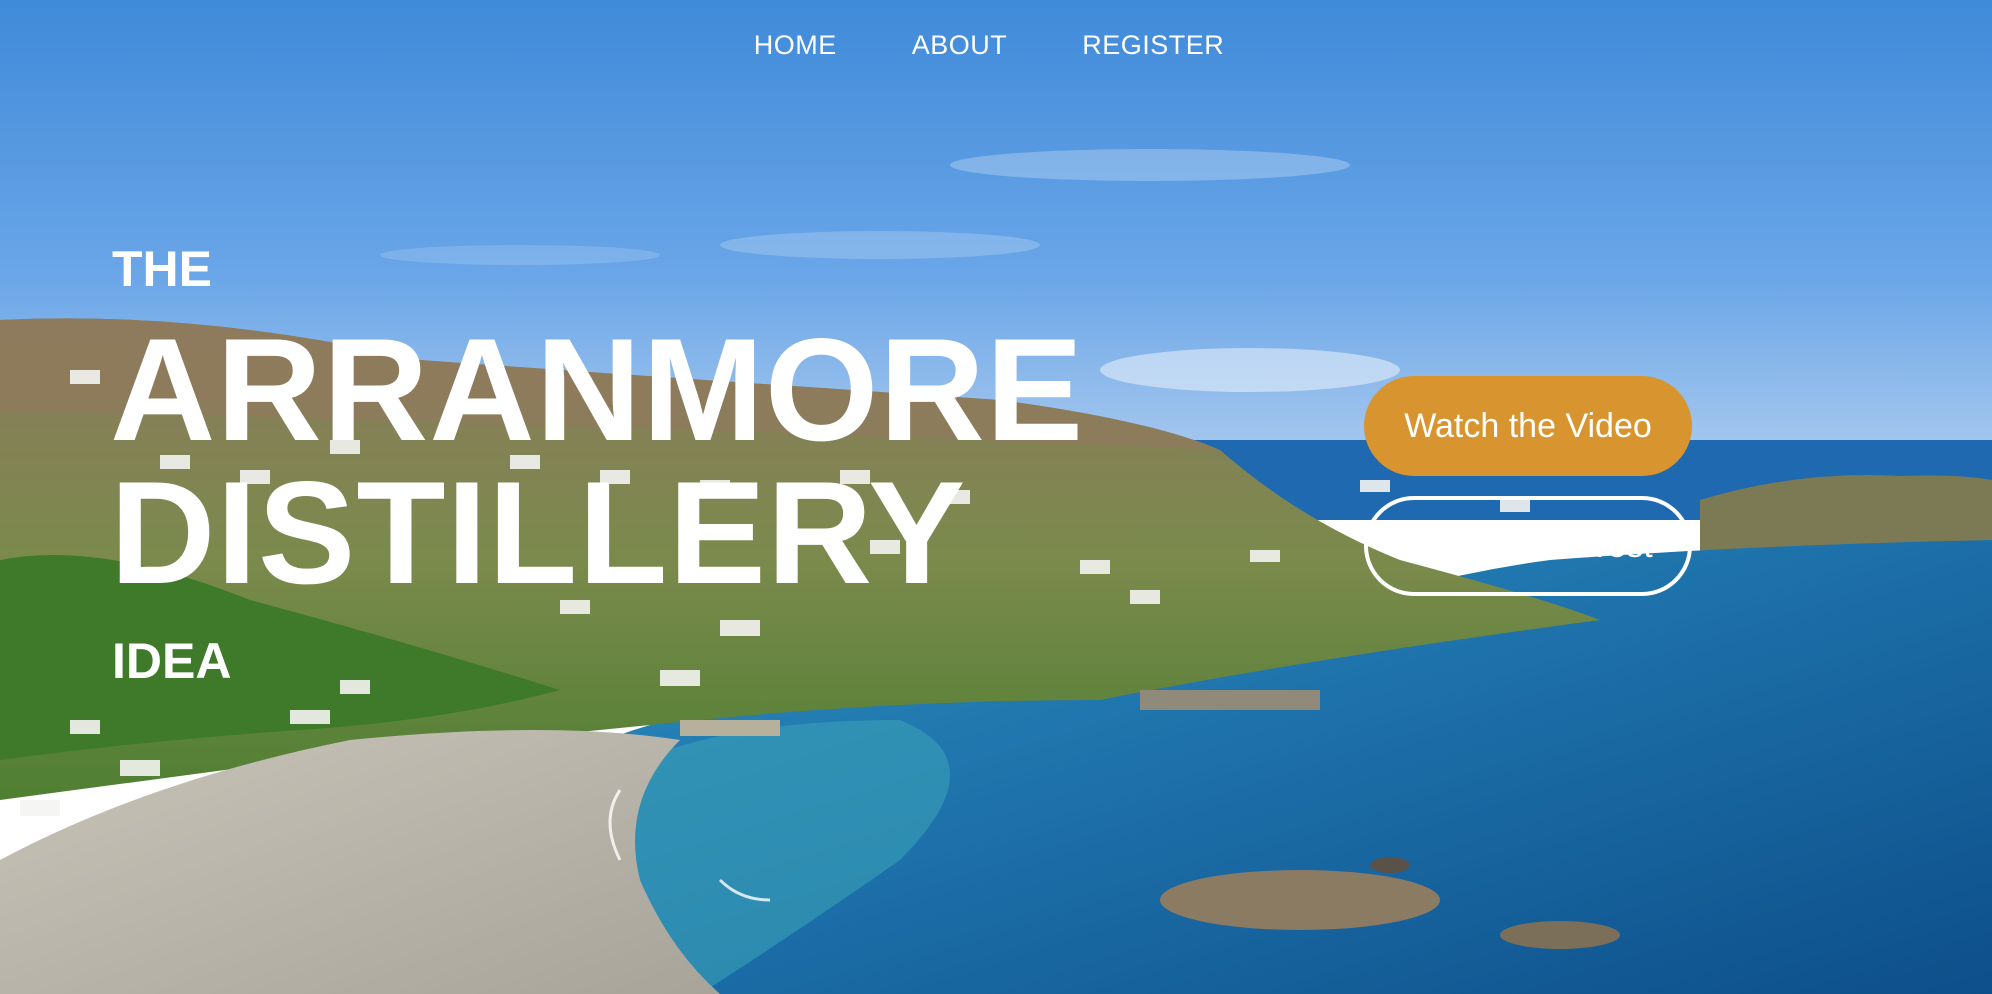 The width and height of the screenshot is (1992, 994). Describe the element at coordinates (1153, 45) in the screenshot. I see `nav-register-link: REGISTER` at that location.